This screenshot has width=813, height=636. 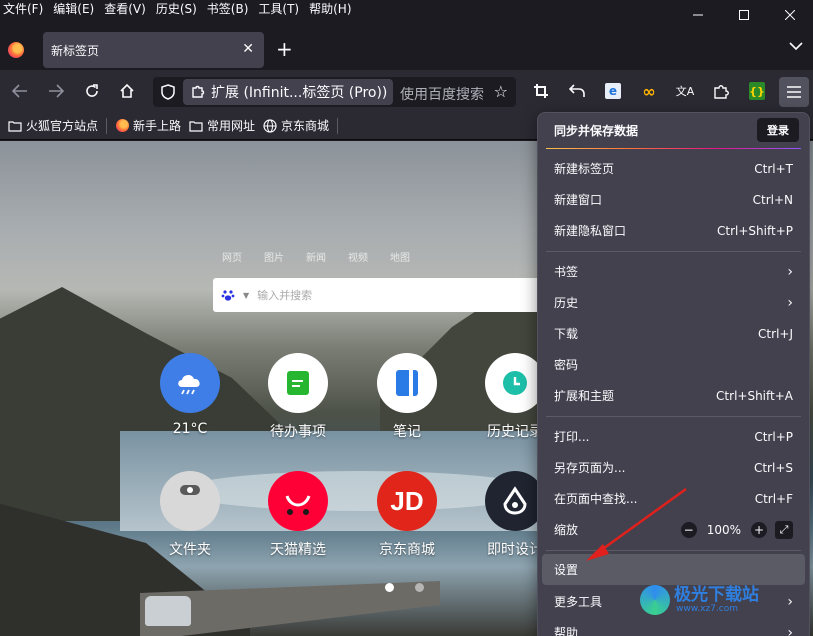 I want to click on menu-item-label: 帮助, so click(x=566, y=631).